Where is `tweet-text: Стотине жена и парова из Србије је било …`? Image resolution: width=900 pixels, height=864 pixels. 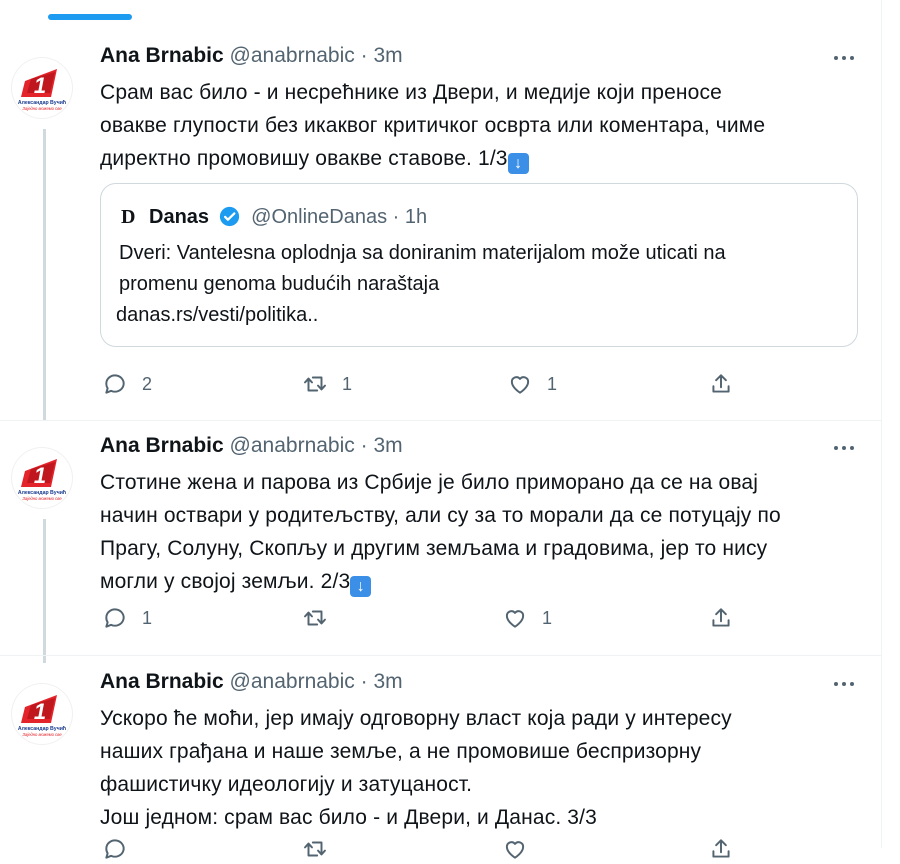 tweet-text: Стотине жена и парова из Србије је било … is located at coordinates (480, 532).